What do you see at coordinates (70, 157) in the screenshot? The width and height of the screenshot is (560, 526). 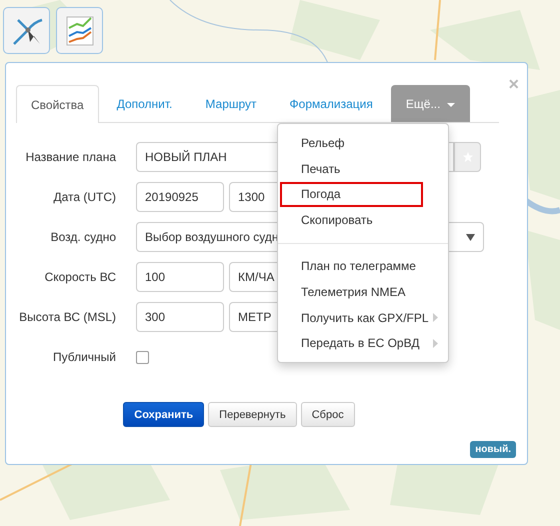 I see `field-label: Название плана` at bounding box center [70, 157].